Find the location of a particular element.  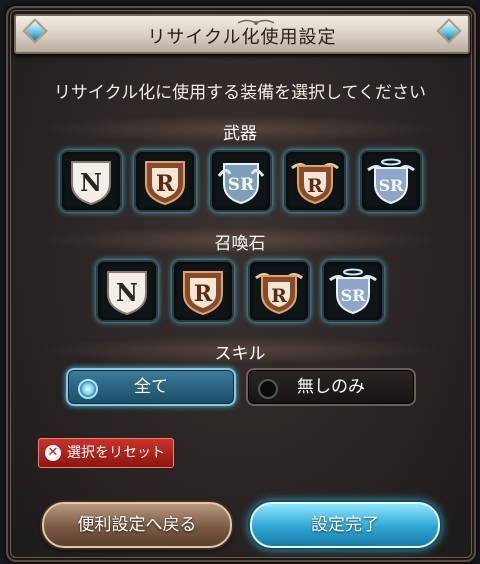

instruction-text: リサイクル化に使用する装備を選択してください is located at coordinates (240, 93).